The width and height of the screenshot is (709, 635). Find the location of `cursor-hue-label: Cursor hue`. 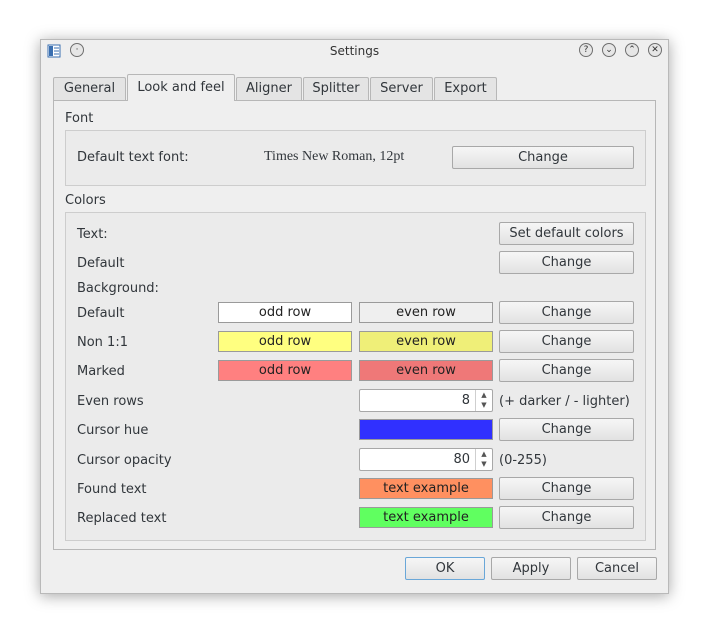

cursor-hue-label: Cursor hue is located at coordinates (113, 430).